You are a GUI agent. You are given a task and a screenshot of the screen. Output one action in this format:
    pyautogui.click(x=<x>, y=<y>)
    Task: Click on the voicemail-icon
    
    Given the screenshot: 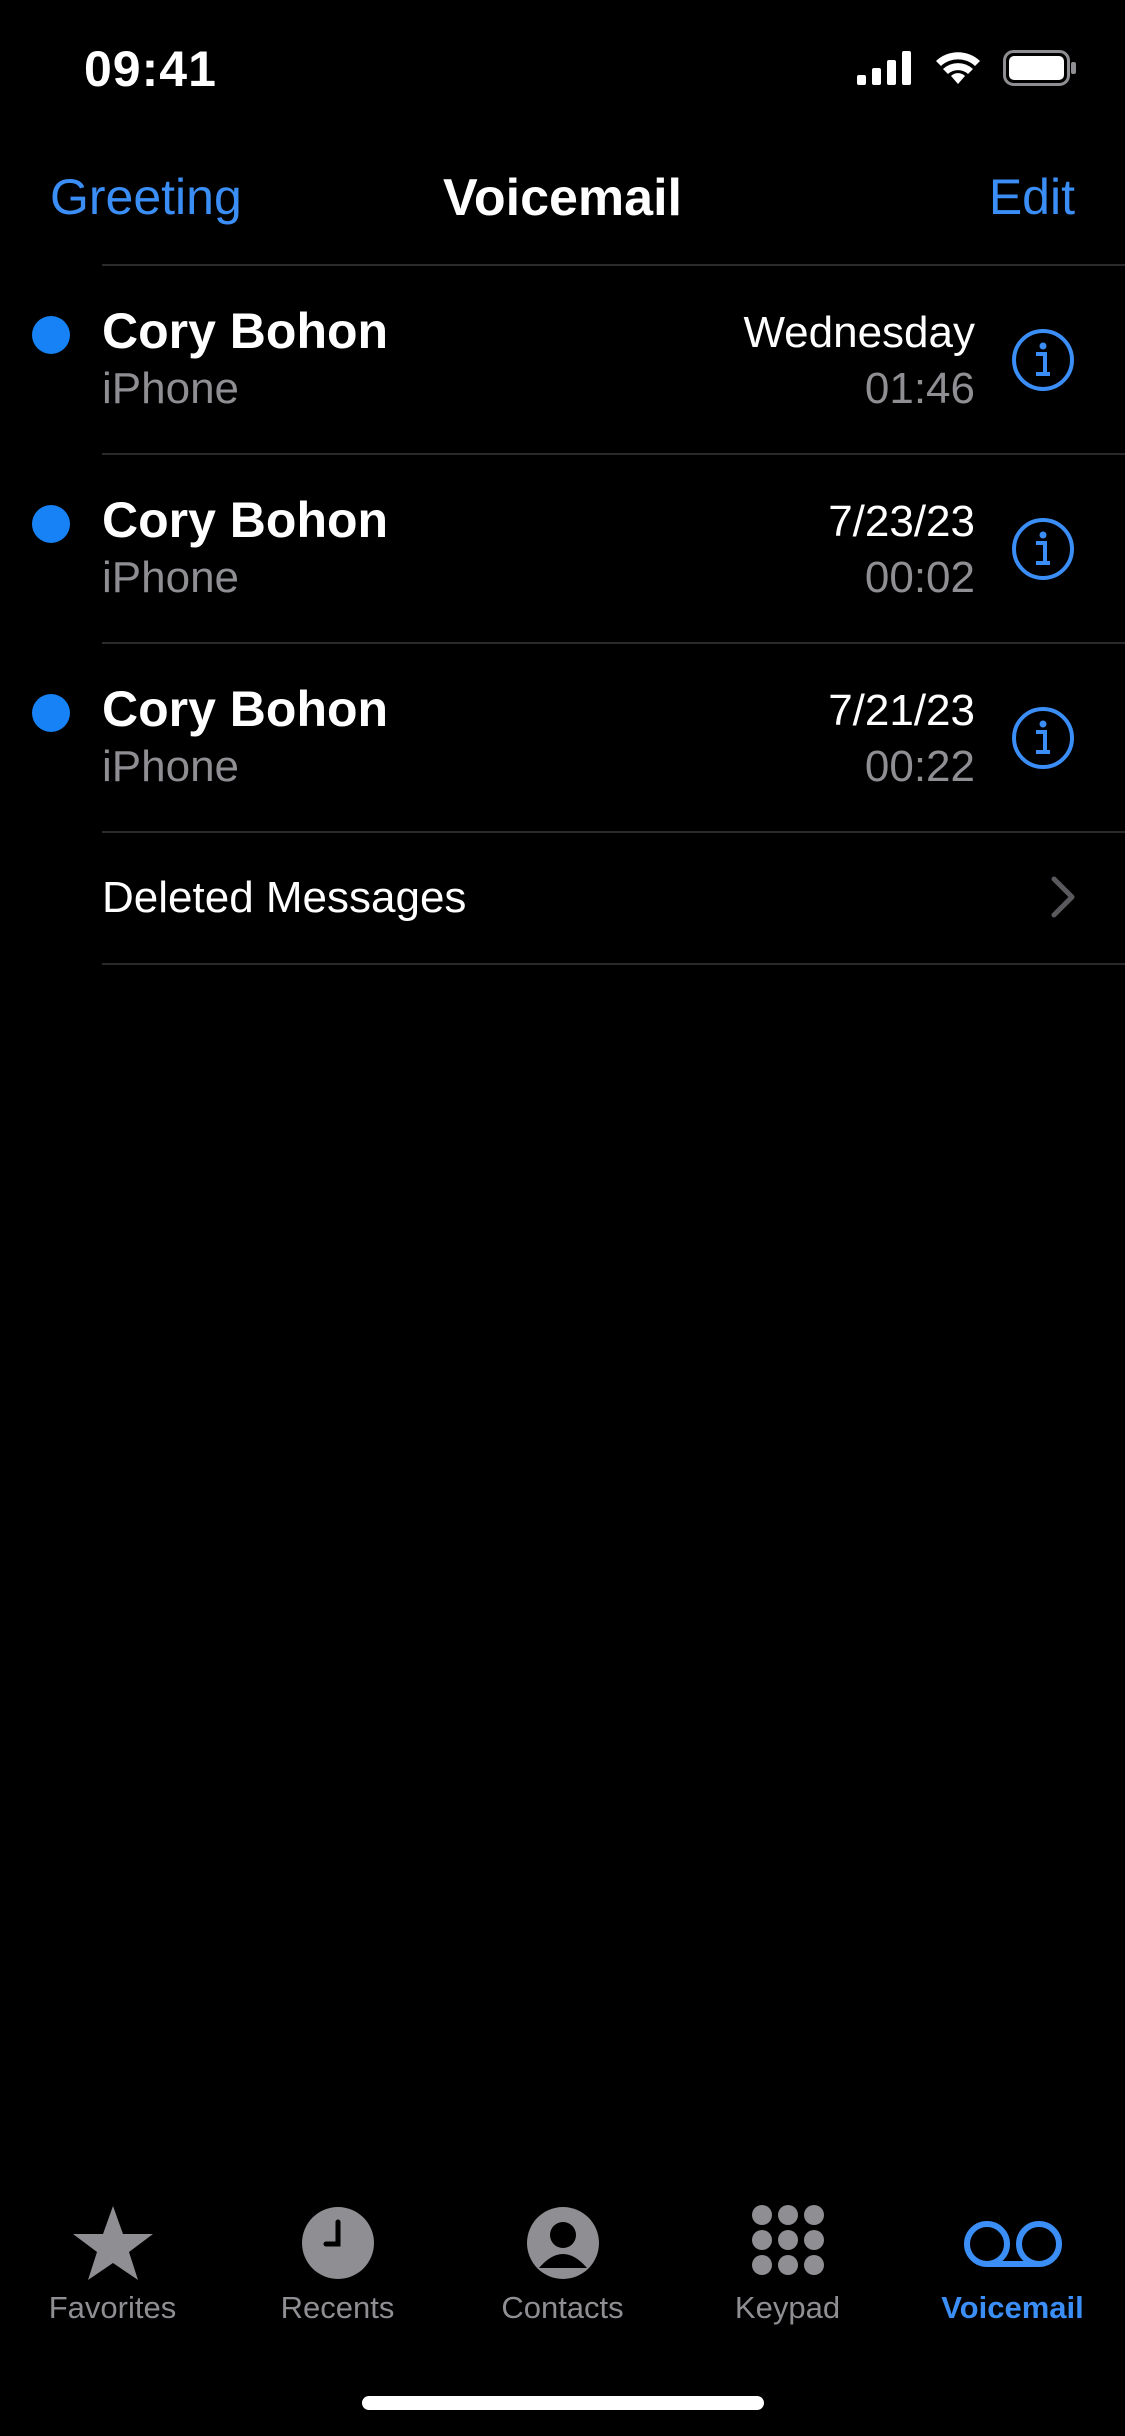 What is the action you would take?
    pyautogui.click(x=1012, y=2244)
    